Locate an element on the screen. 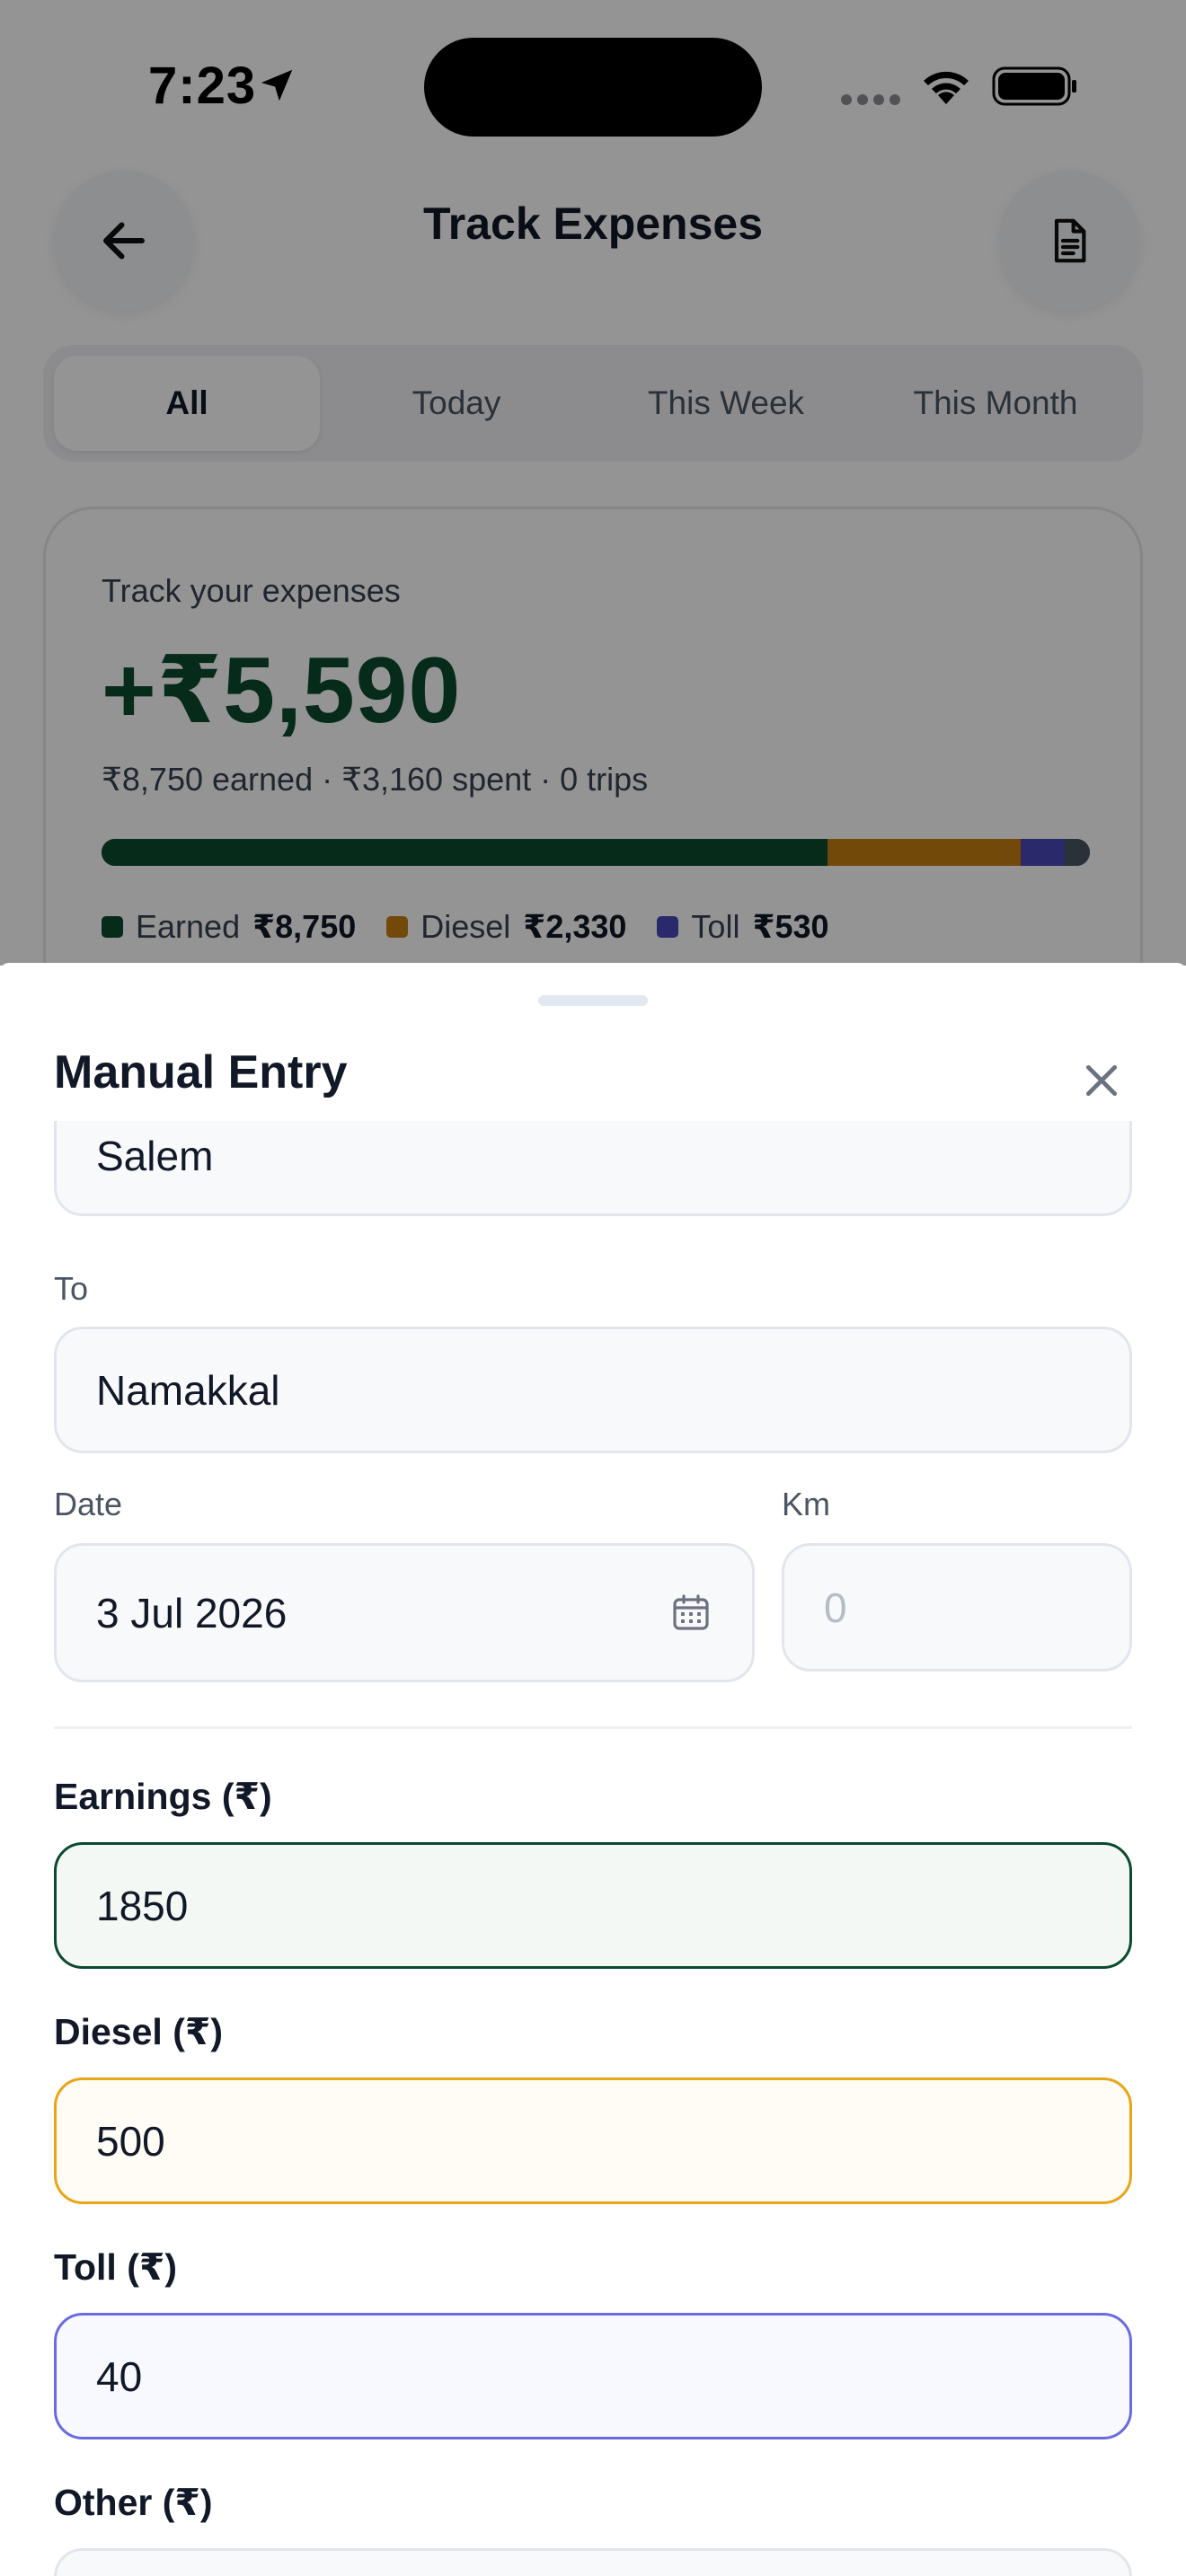 The height and width of the screenshot is (2576, 1186). section-divider is located at coordinates (593, 1727).